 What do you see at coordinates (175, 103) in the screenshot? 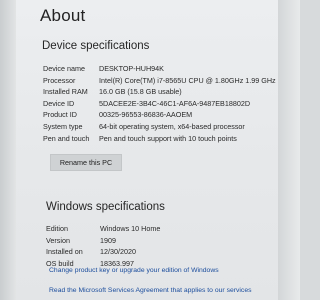
I see `spec-value: 5DACEE2E-3B4C-46C1-AF6A-9487EB18802D` at bounding box center [175, 103].